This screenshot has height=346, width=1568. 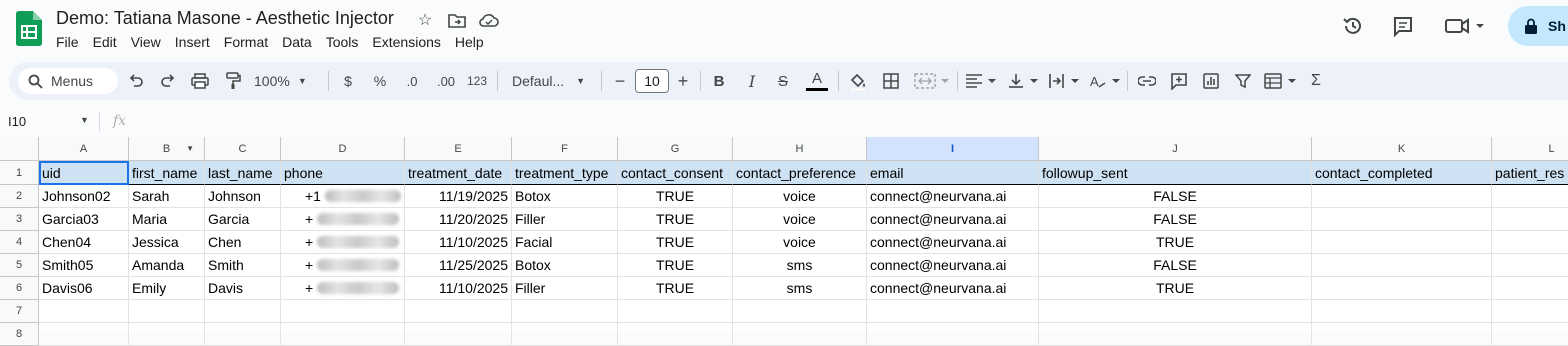 I want to click on meet-video-icon, so click(x=1466, y=26).